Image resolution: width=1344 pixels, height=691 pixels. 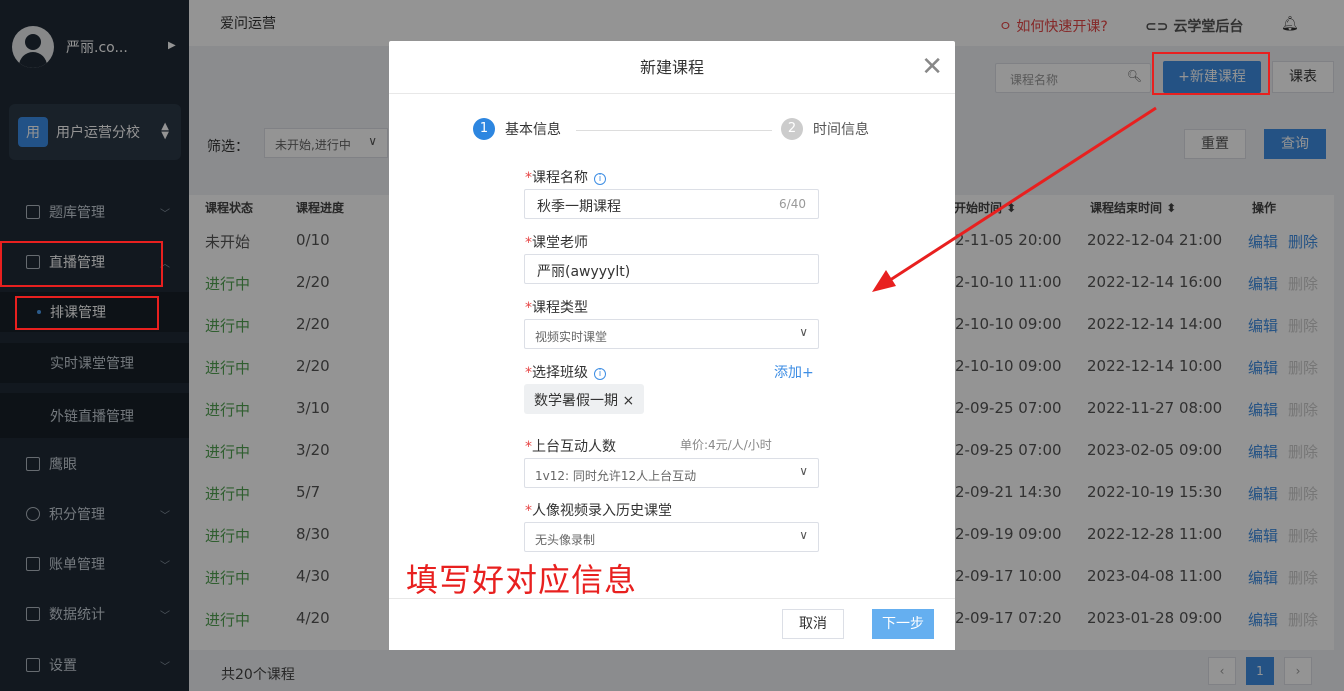 I want to click on annotation-arrow, so click(x=1014, y=199).